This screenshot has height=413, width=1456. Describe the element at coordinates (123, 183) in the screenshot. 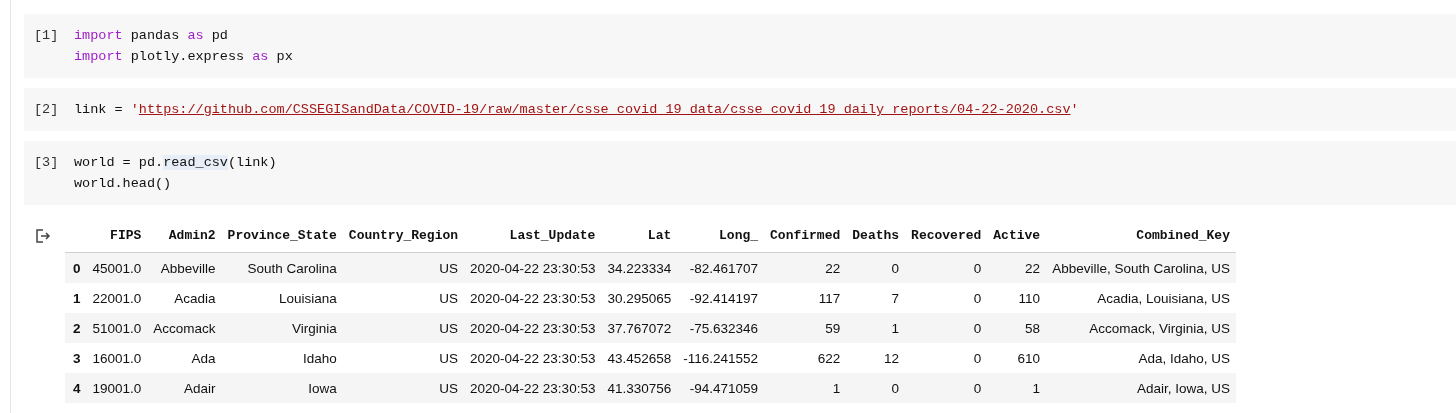

I see `code-text: world.head()` at that location.